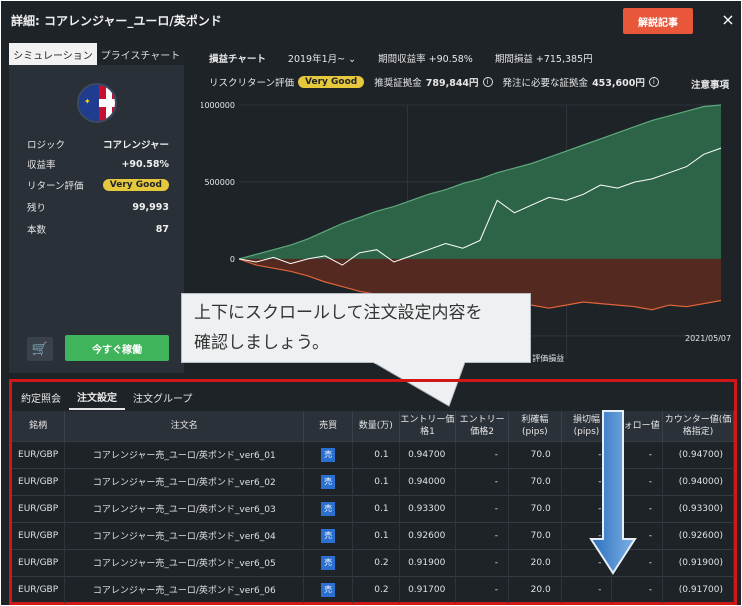  I want to click on modal-header: 詳細: コアレンジャー_ユーロ/英ポンド 解説記事 ×, so click(371, 19).